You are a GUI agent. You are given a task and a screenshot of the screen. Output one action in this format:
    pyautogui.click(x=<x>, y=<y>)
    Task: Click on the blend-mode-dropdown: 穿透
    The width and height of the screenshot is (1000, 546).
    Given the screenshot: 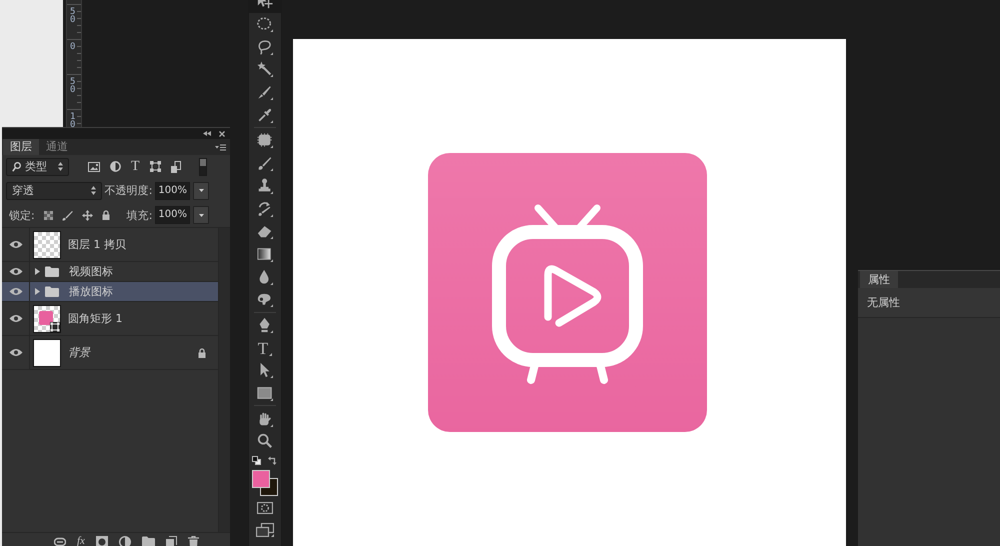 What is the action you would take?
    pyautogui.click(x=54, y=191)
    